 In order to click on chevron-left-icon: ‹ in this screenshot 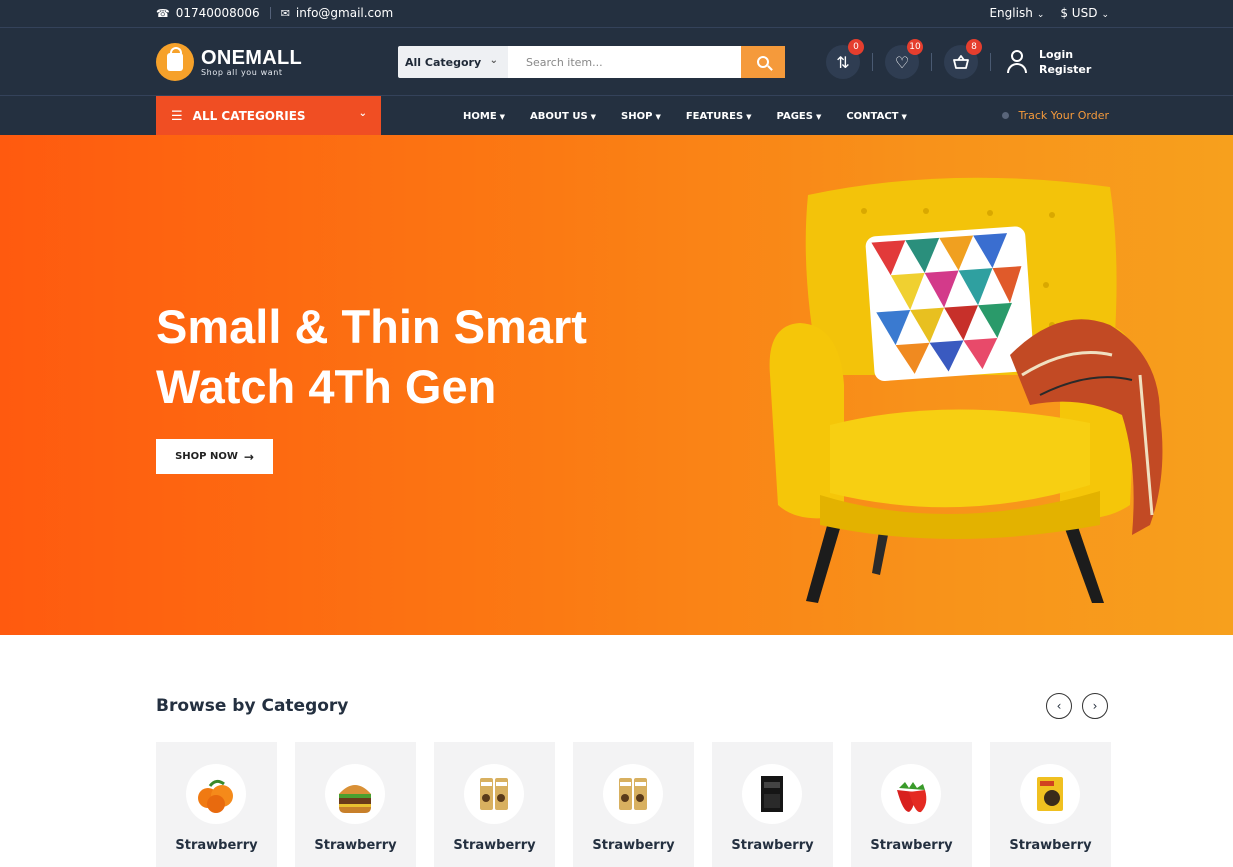, I will do `click(1059, 706)`.